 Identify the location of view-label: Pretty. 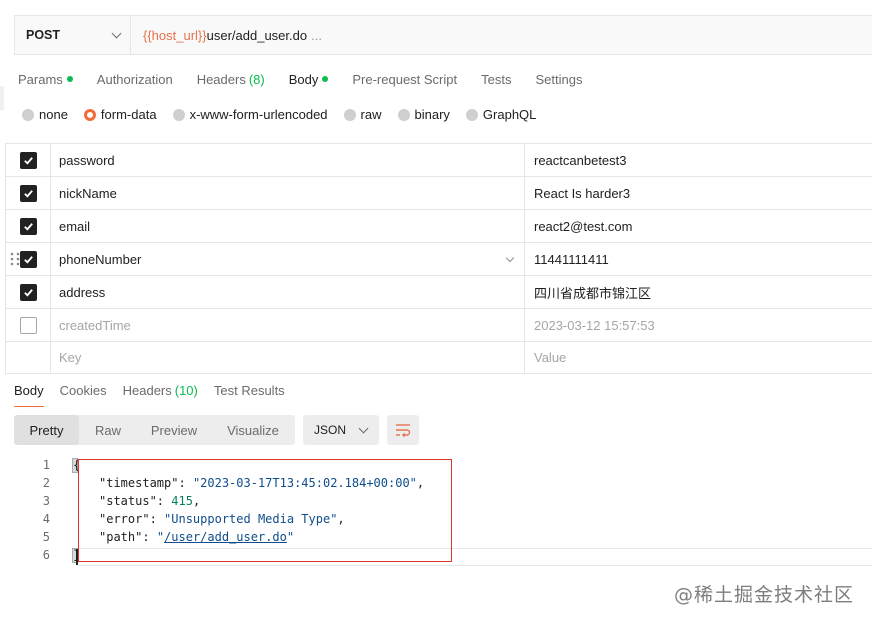
(46, 430).